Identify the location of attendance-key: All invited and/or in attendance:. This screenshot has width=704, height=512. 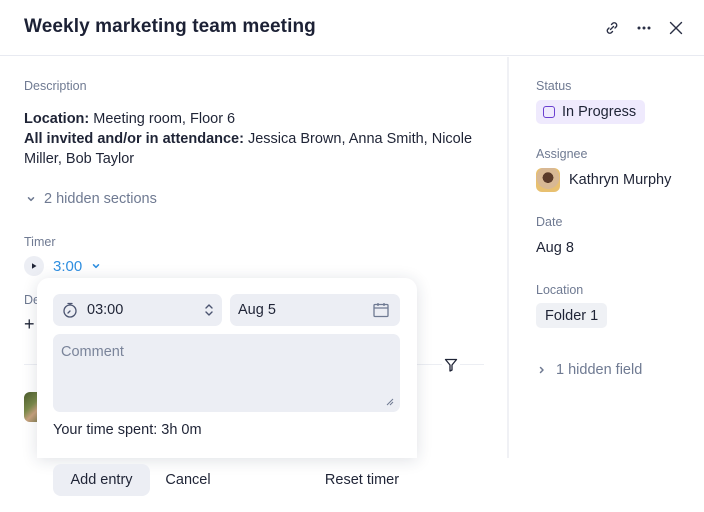
(134, 139).